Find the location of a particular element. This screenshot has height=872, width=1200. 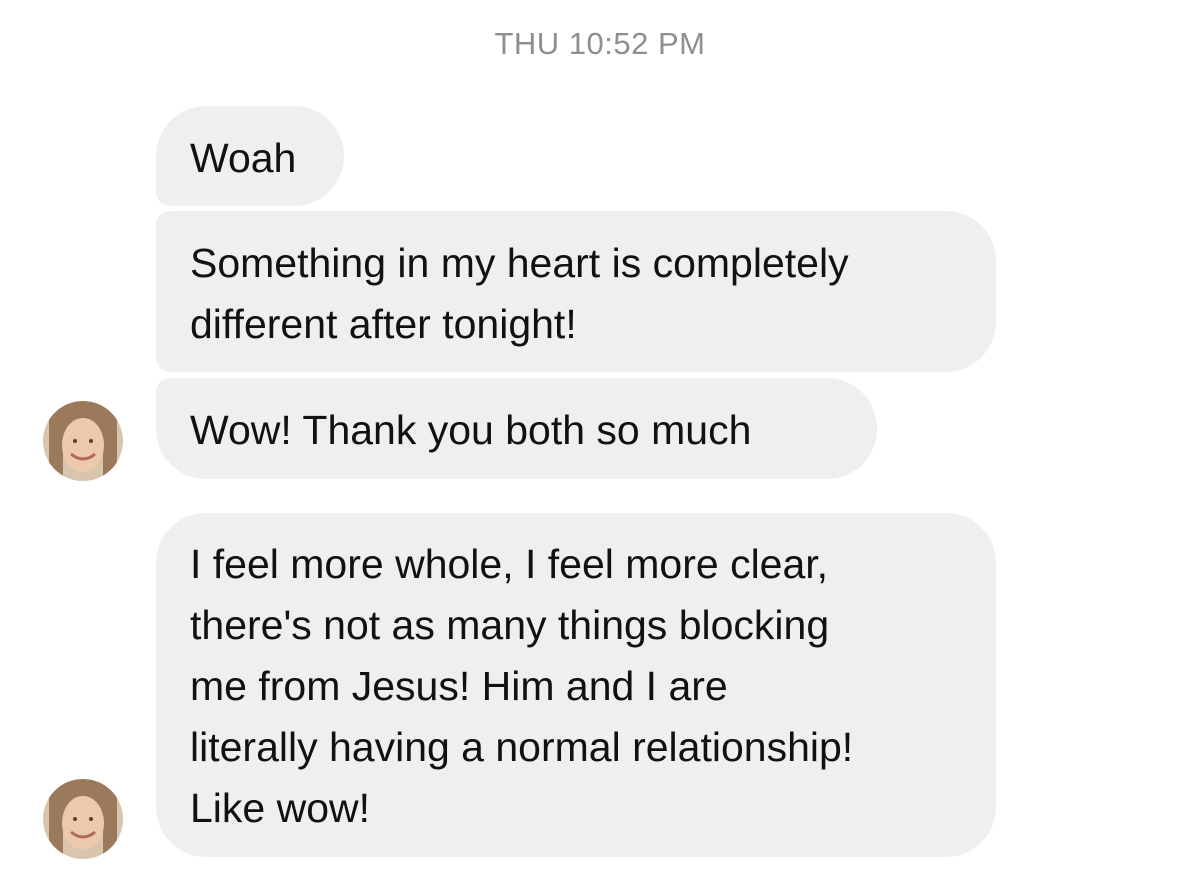

thread-timestamp: THU 10:52 PM is located at coordinates (600, 43).